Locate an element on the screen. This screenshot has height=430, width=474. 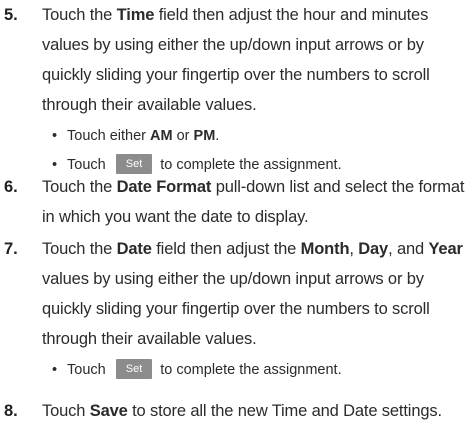
step-number: 5. is located at coordinates (11, 15).